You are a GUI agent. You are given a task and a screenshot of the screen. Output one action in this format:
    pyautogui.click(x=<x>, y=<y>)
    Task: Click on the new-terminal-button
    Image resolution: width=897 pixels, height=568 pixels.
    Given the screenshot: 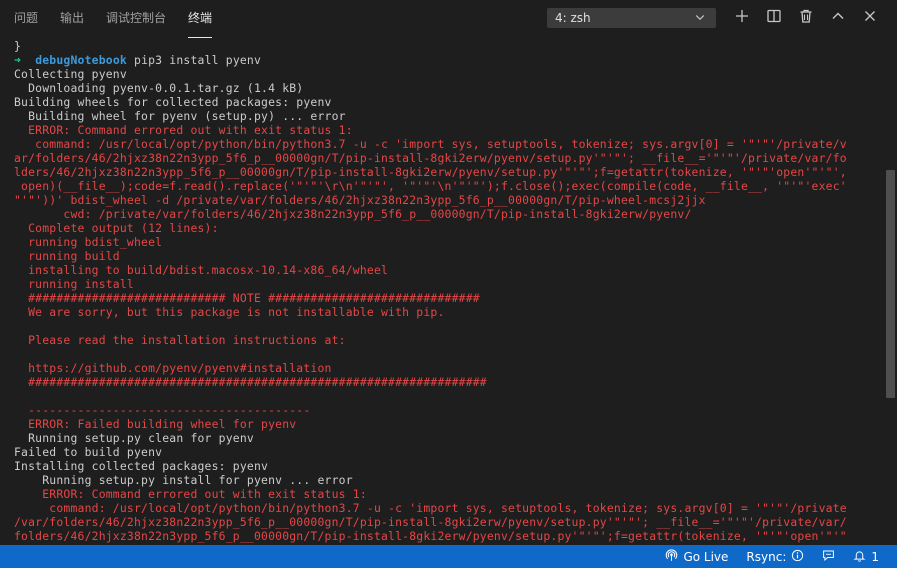 What is the action you would take?
    pyautogui.click(x=742, y=18)
    